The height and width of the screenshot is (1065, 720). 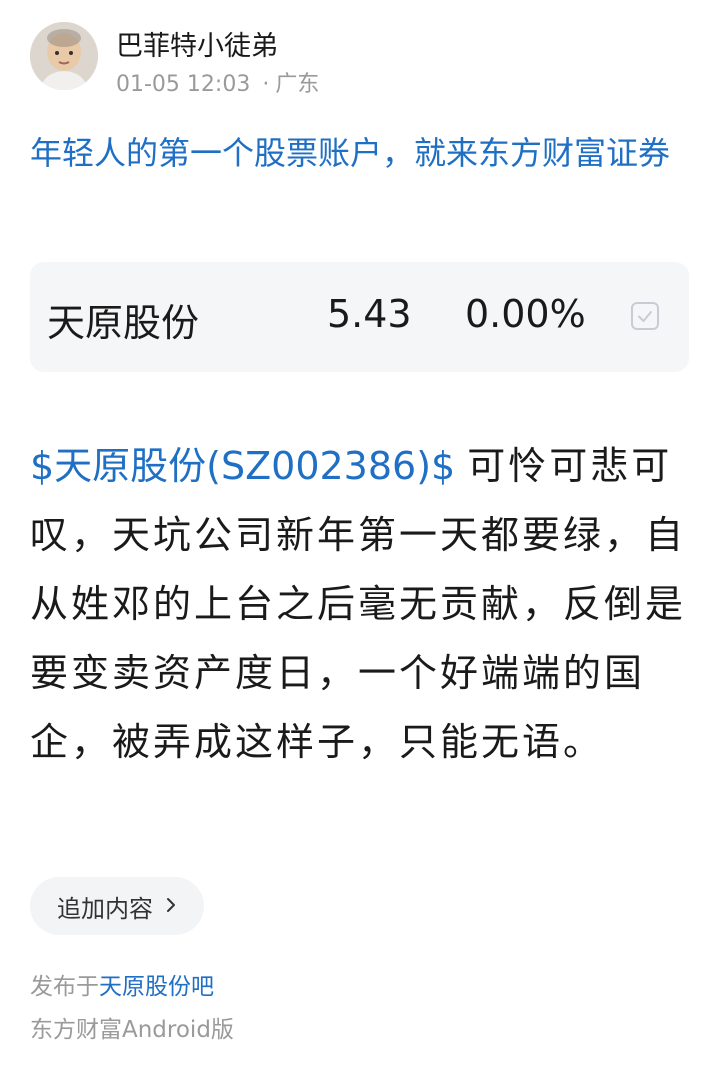 What do you see at coordinates (171, 906) in the screenshot?
I see `chevron-right-icon` at bounding box center [171, 906].